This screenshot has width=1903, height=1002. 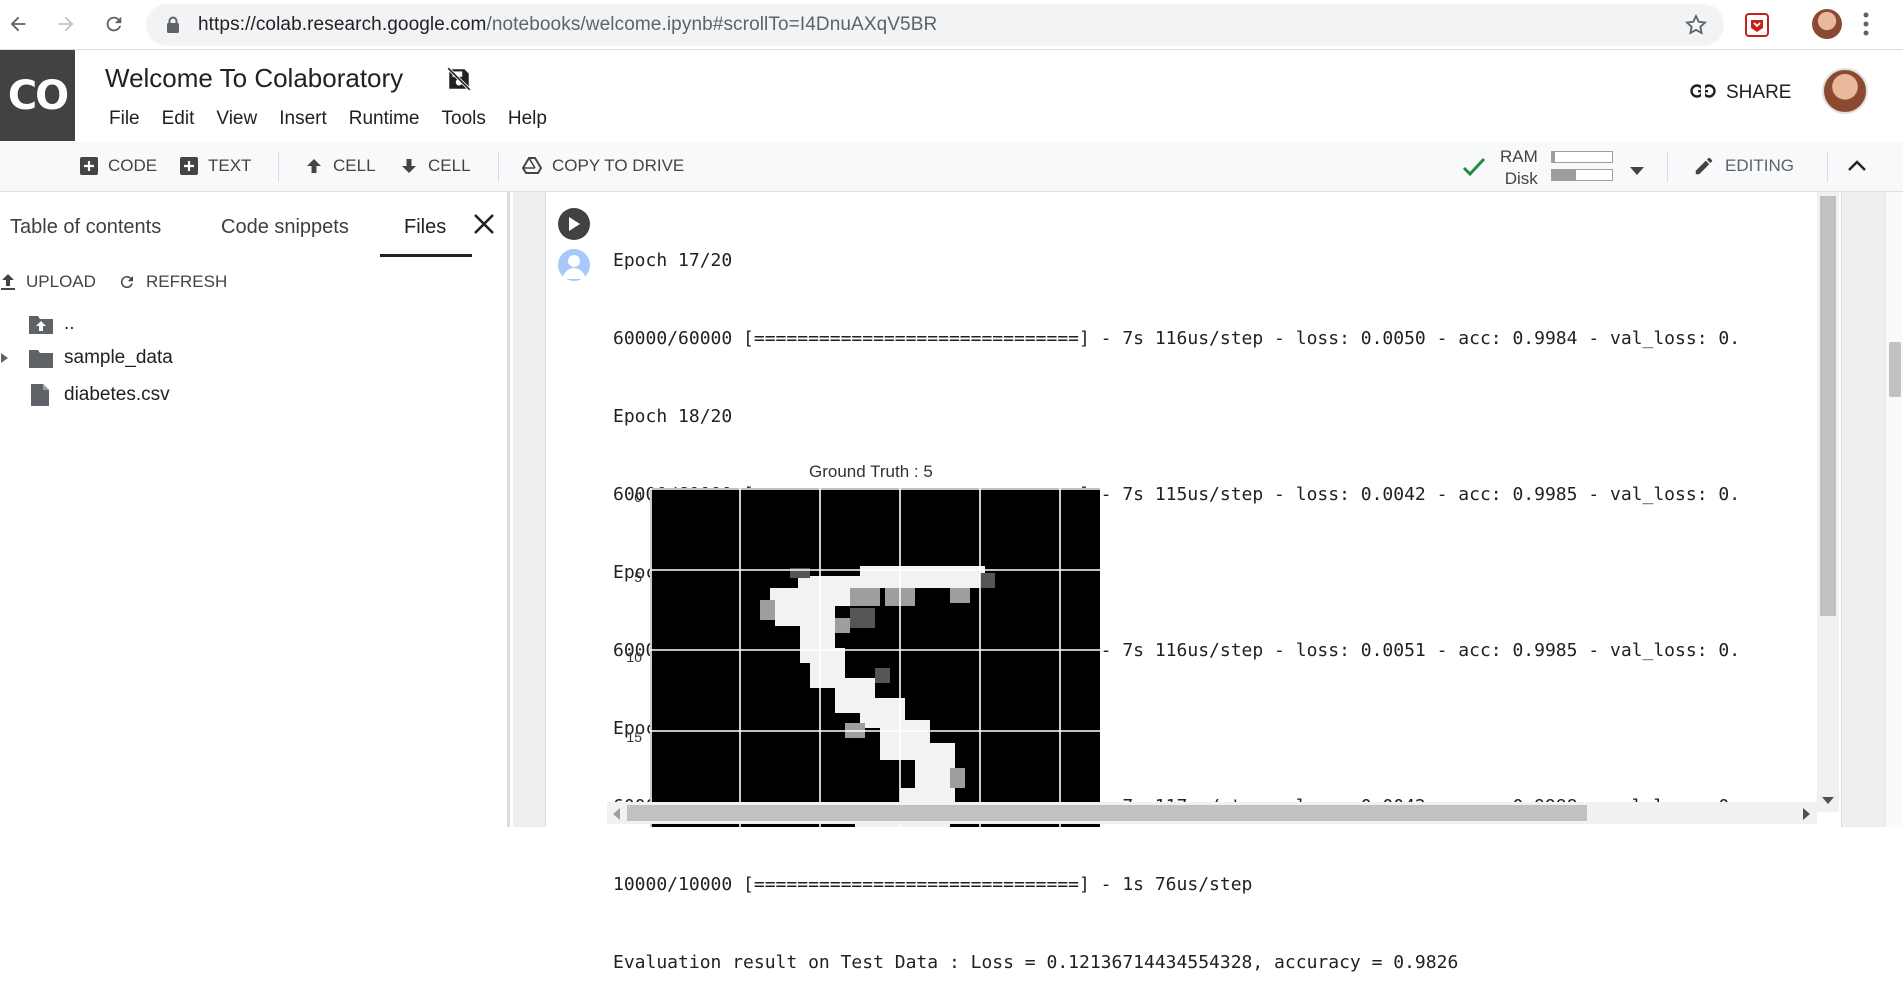 What do you see at coordinates (8, 282) in the screenshot?
I see `upload-icon` at bounding box center [8, 282].